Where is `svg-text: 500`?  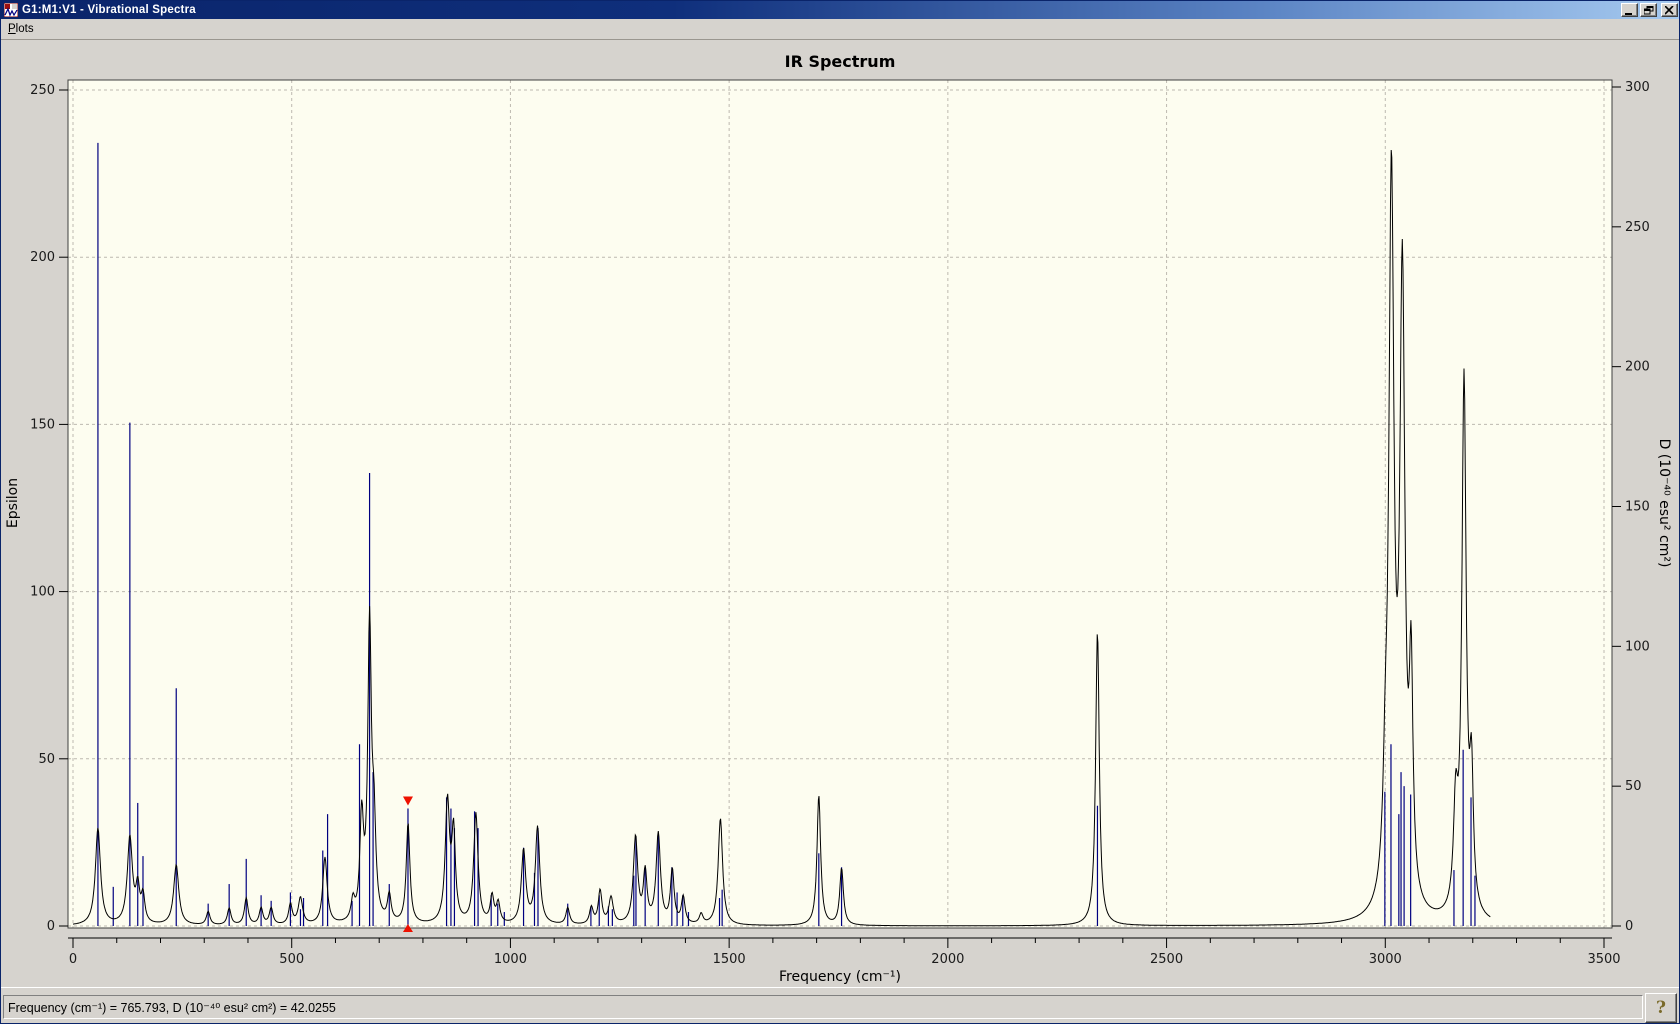 svg-text: 500 is located at coordinates (291, 959).